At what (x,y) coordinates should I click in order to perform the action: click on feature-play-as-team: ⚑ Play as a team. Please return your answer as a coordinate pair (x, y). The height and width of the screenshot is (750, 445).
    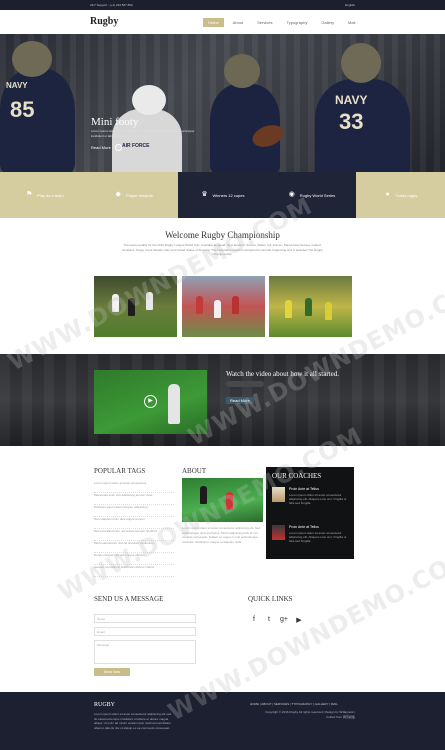
    Looking at the image, I should click on (44, 195).